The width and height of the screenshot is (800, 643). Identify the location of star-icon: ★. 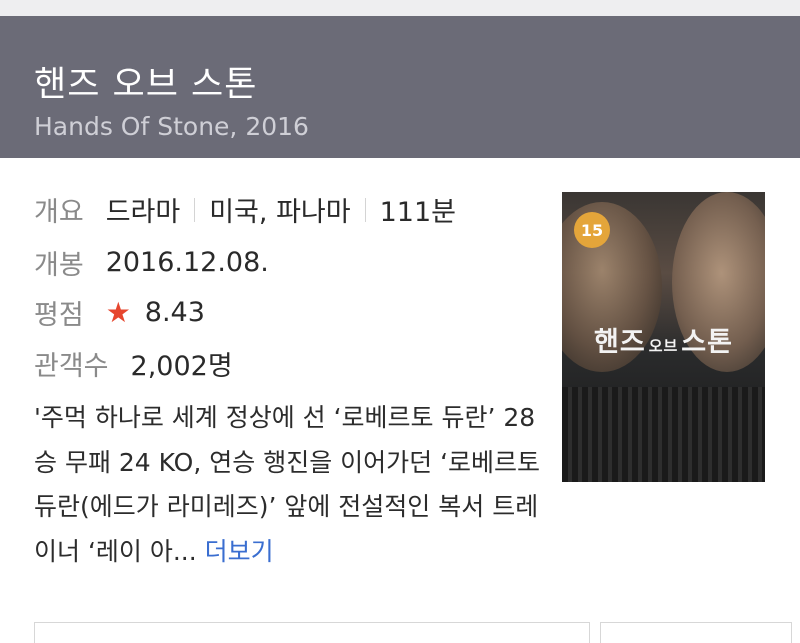
(118, 312).